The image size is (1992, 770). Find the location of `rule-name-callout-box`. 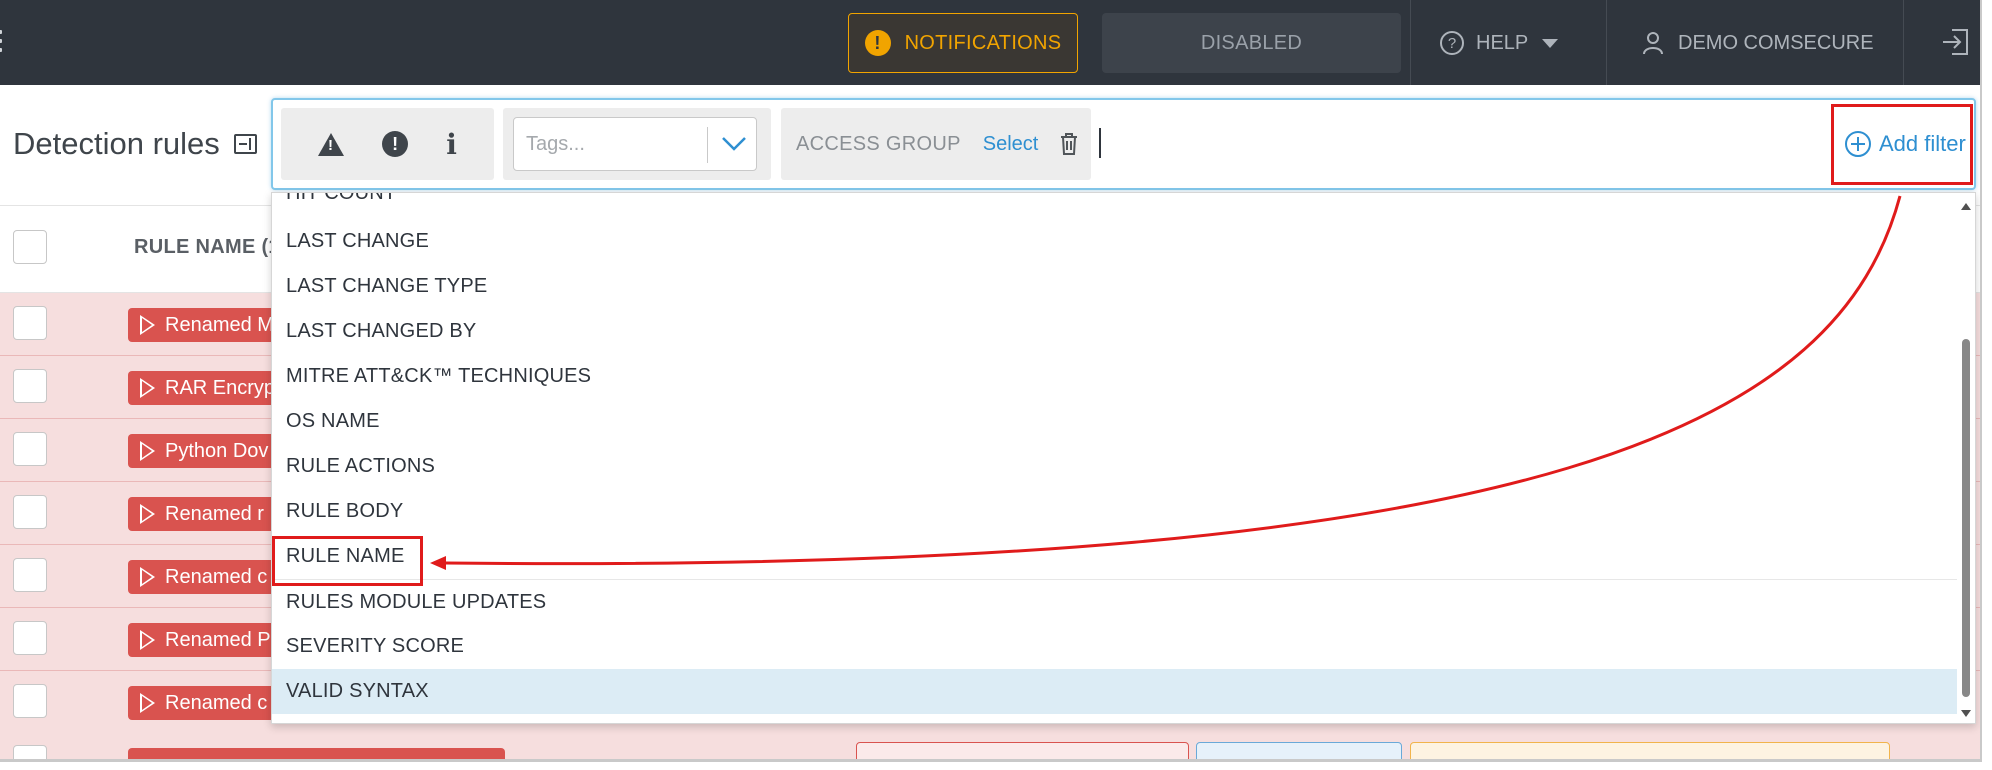

rule-name-callout-box is located at coordinates (347, 561).